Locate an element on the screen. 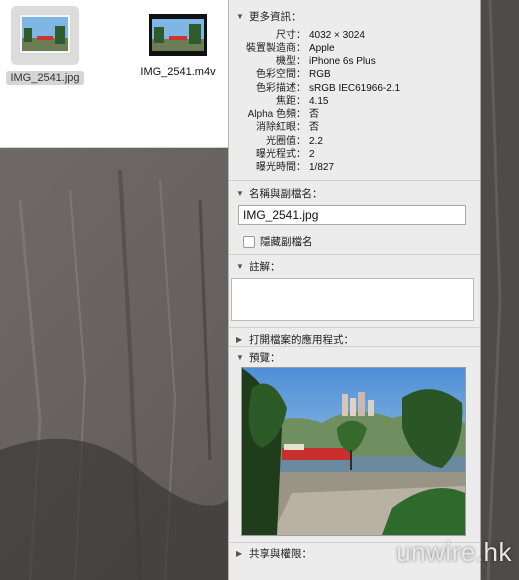 The image size is (519, 580). file-label-jpg: IMG_2541.jpg is located at coordinates (45, 78).